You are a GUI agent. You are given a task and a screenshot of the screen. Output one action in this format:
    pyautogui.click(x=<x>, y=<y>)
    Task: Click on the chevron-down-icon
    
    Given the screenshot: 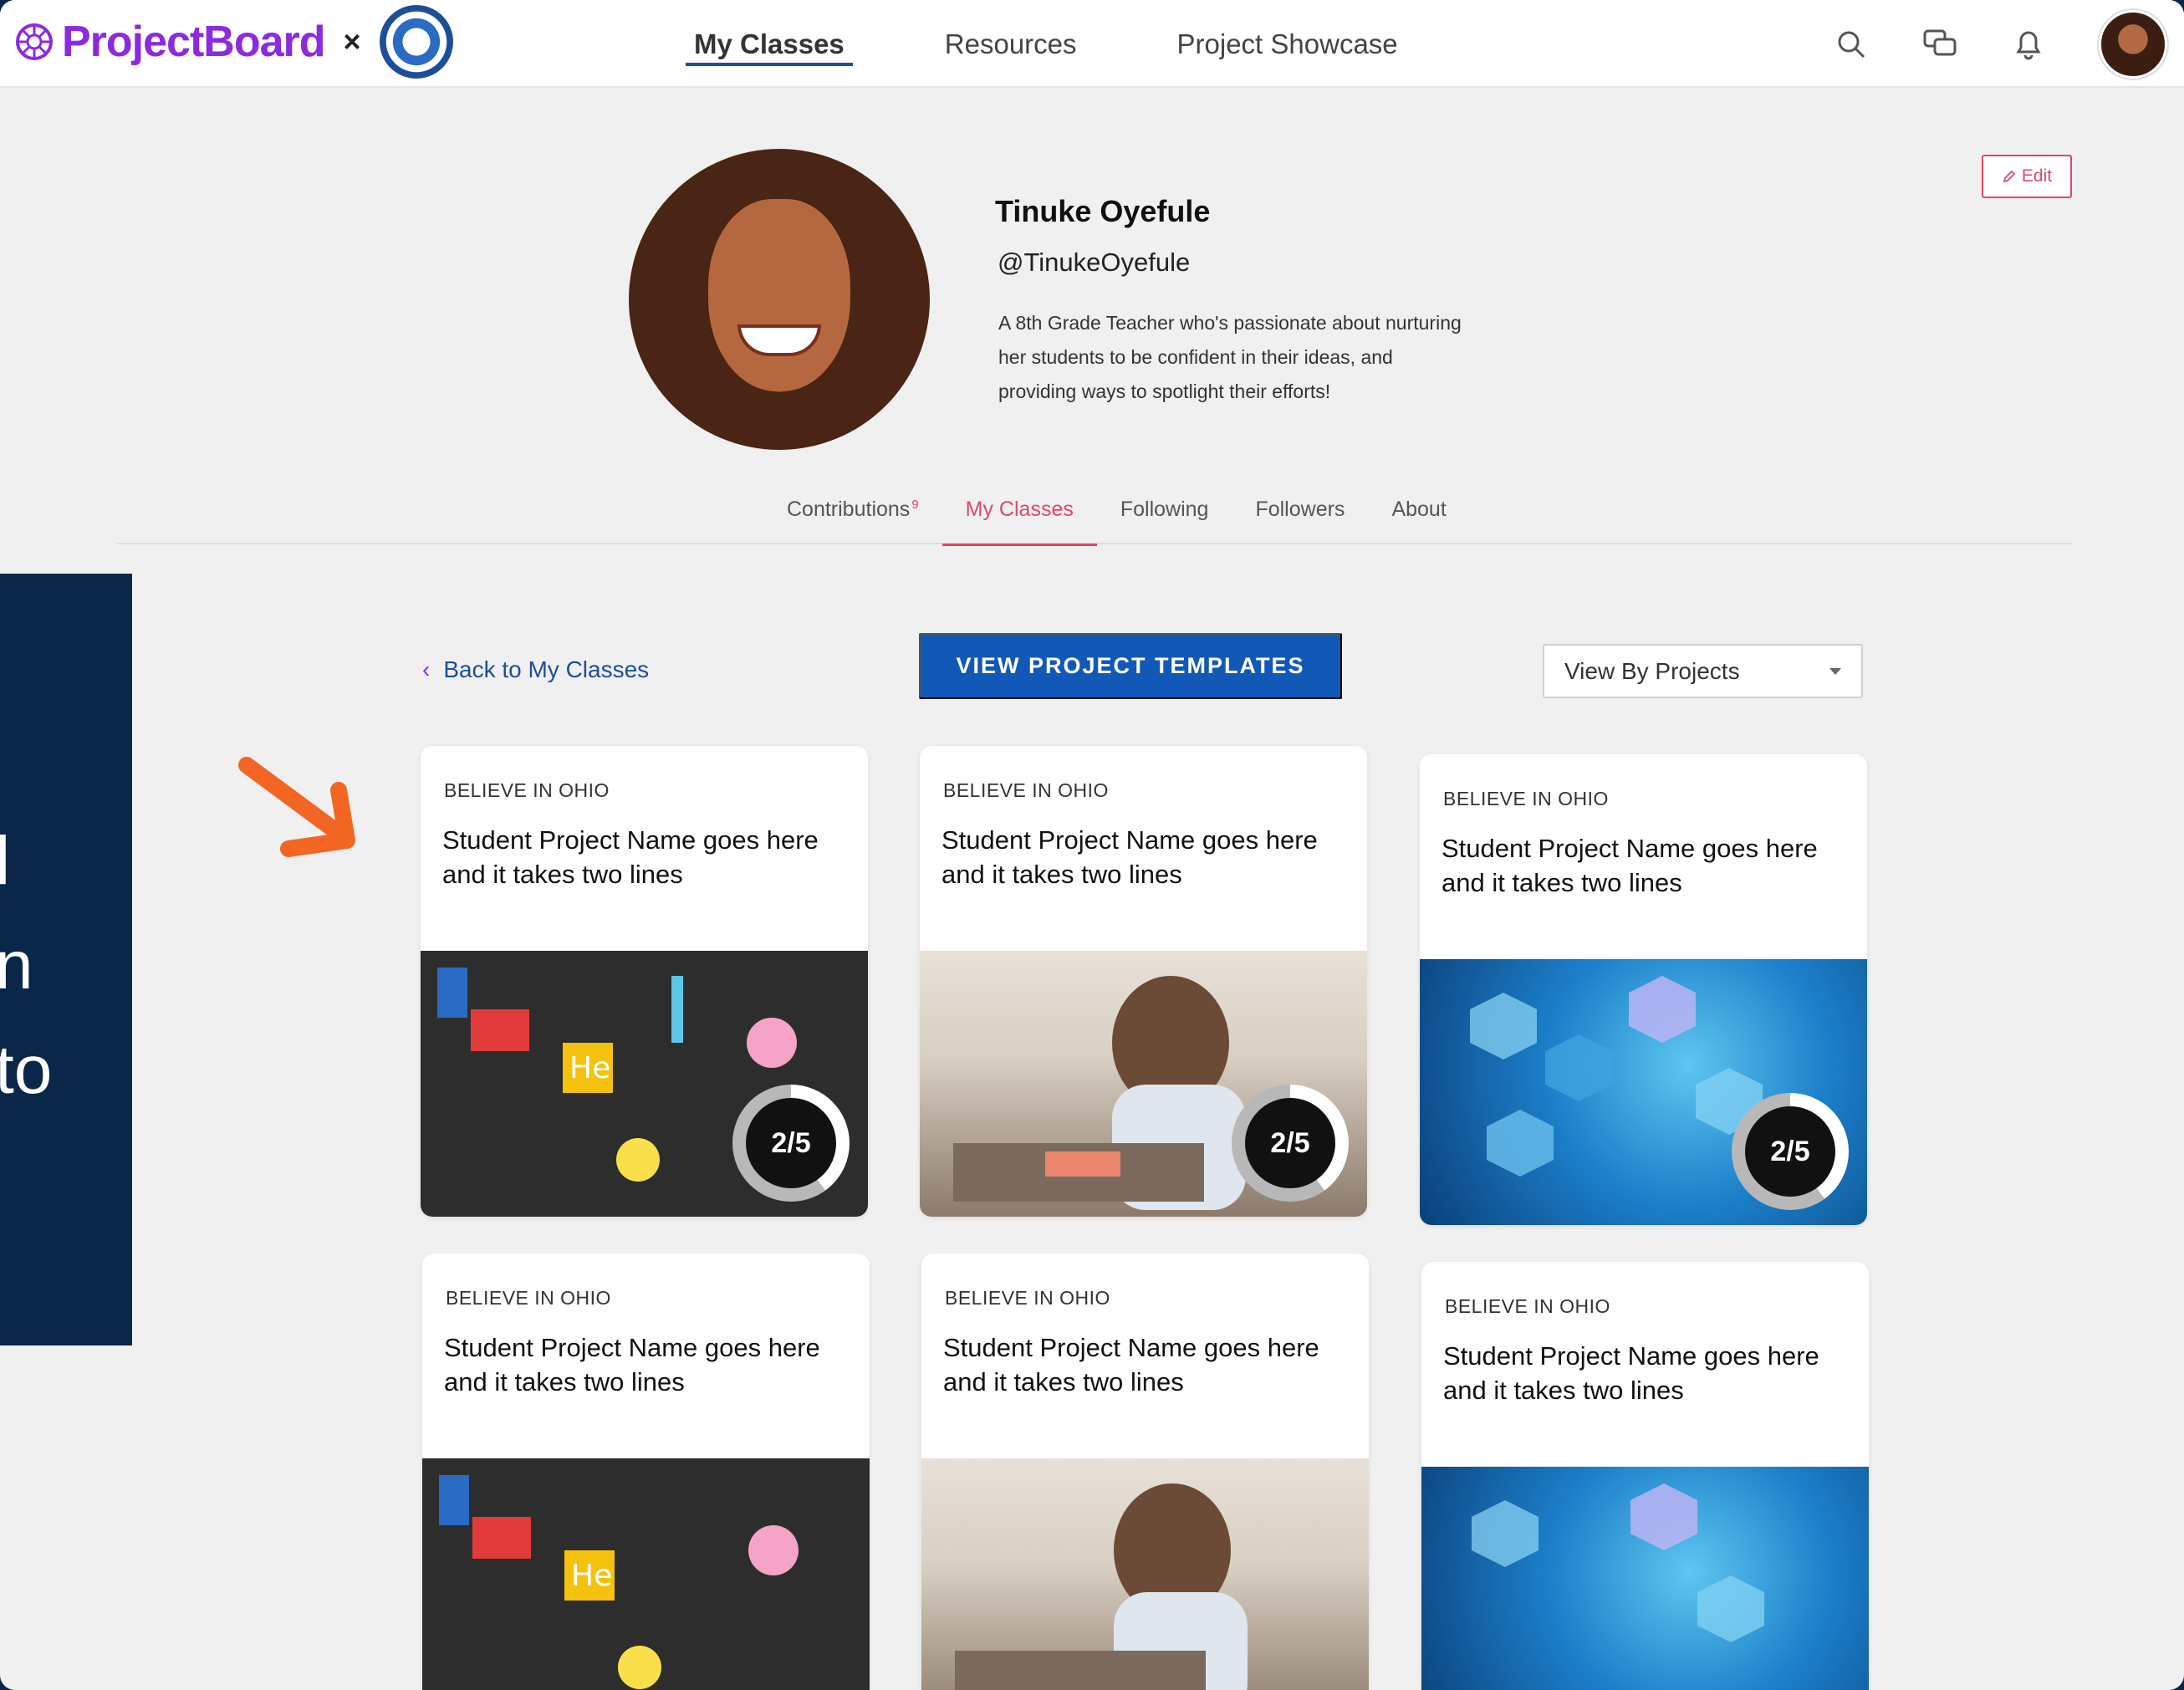 What is the action you would take?
    pyautogui.click(x=1835, y=671)
    